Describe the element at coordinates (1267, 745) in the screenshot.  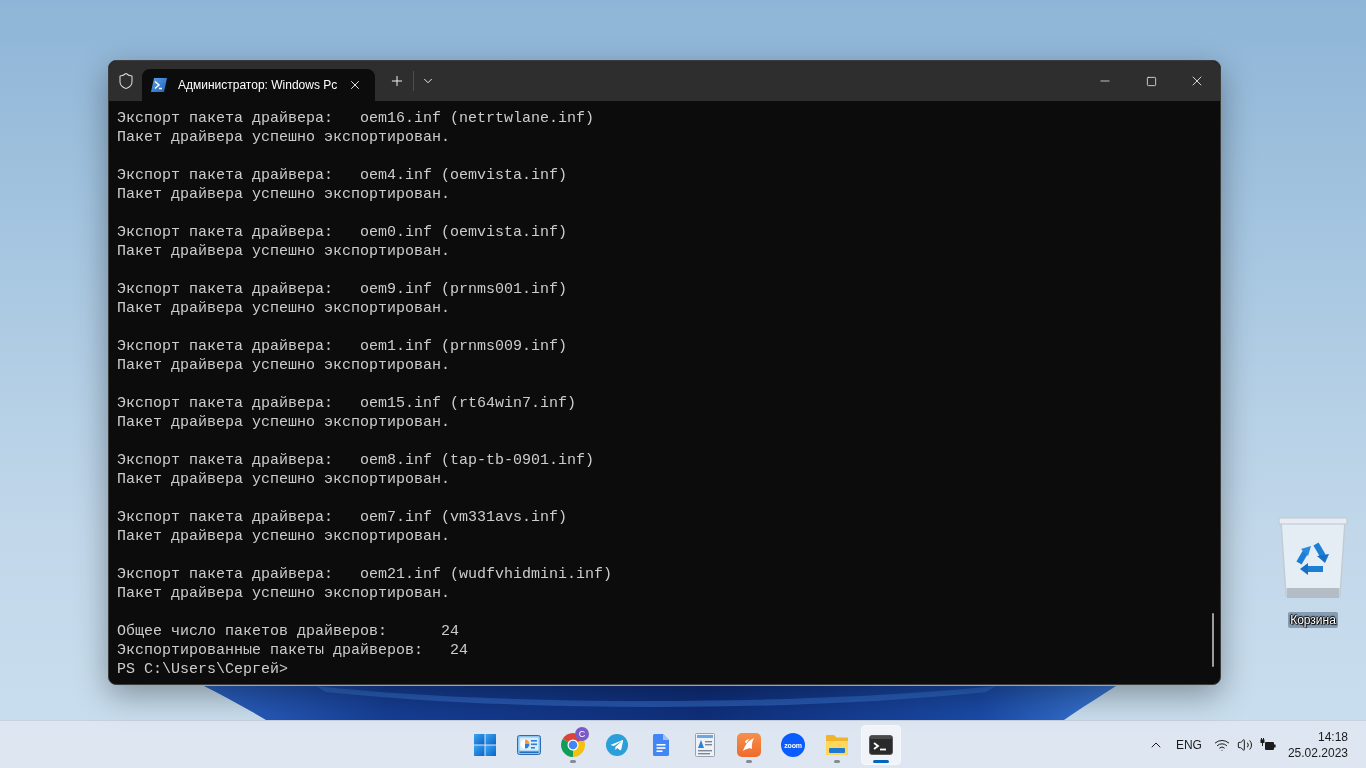
I see `battery-charging-icon` at that location.